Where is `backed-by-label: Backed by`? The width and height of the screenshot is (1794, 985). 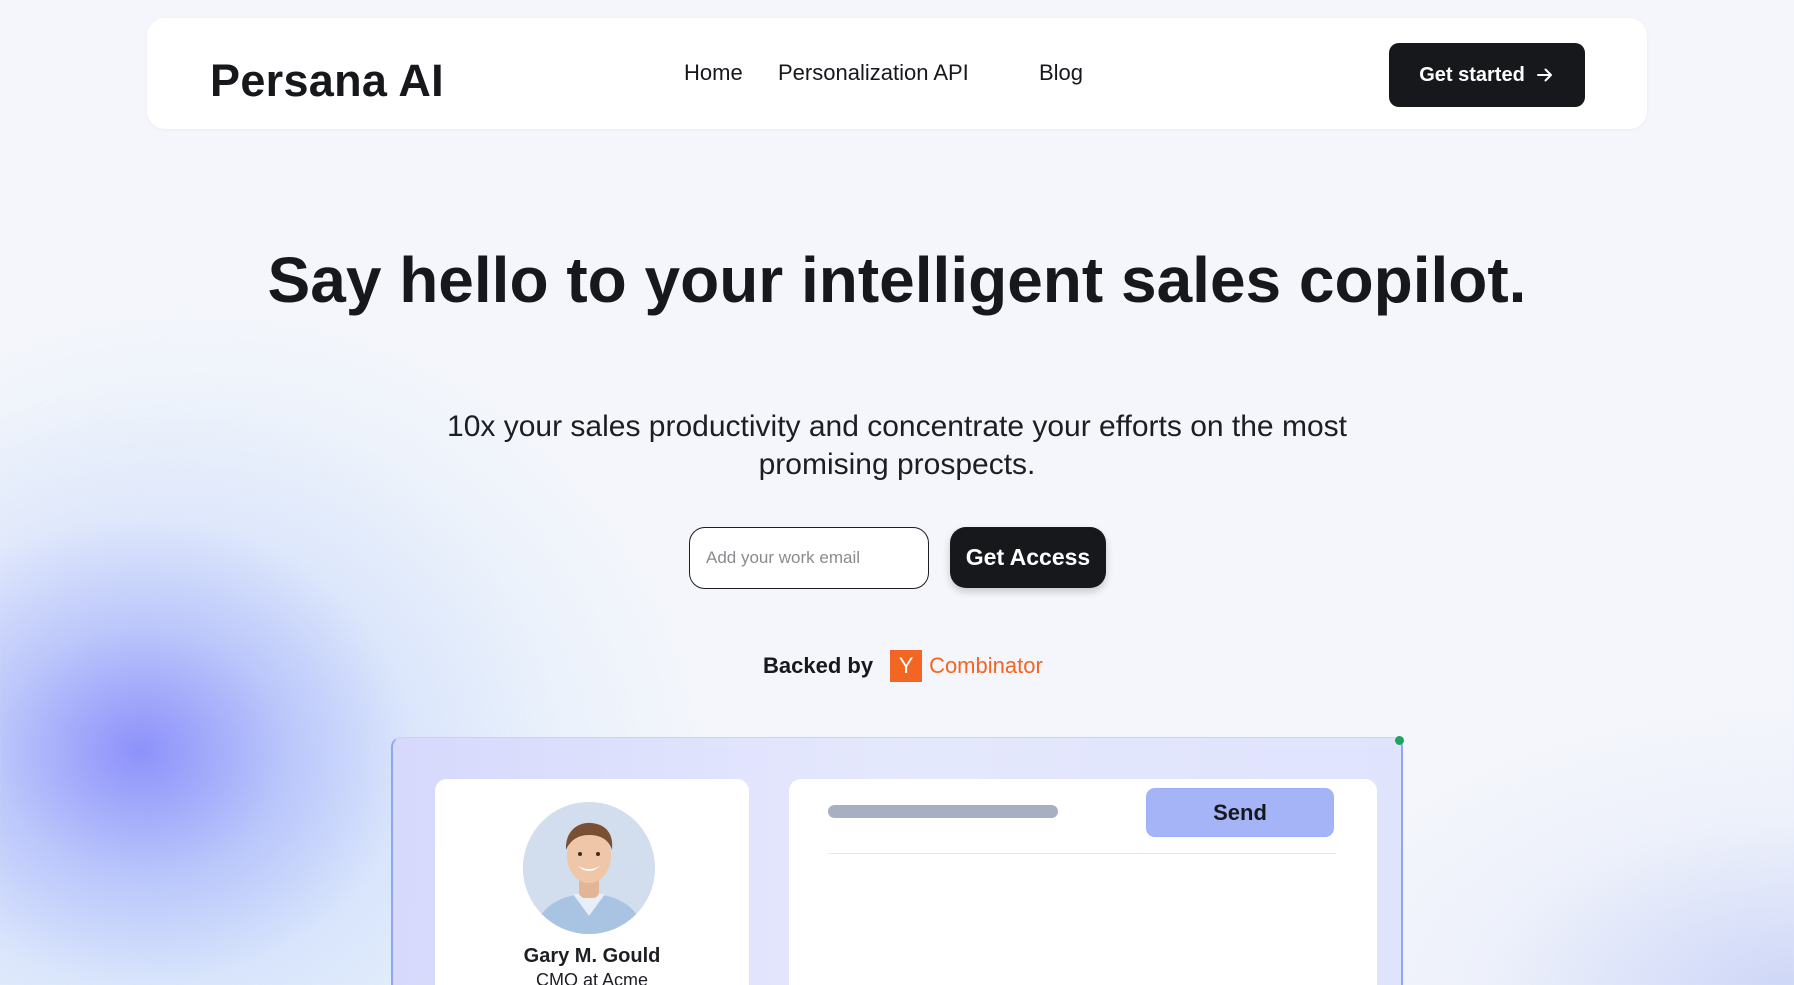
backed-by-label: Backed by is located at coordinates (818, 665).